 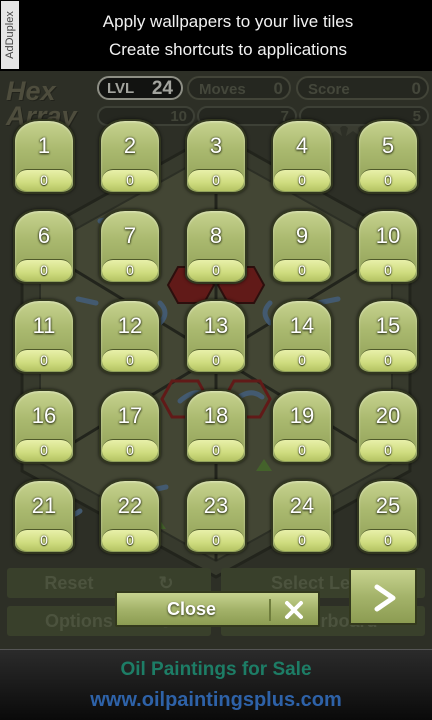 What do you see at coordinates (388, 145) in the screenshot?
I see `level-number: 5` at bounding box center [388, 145].